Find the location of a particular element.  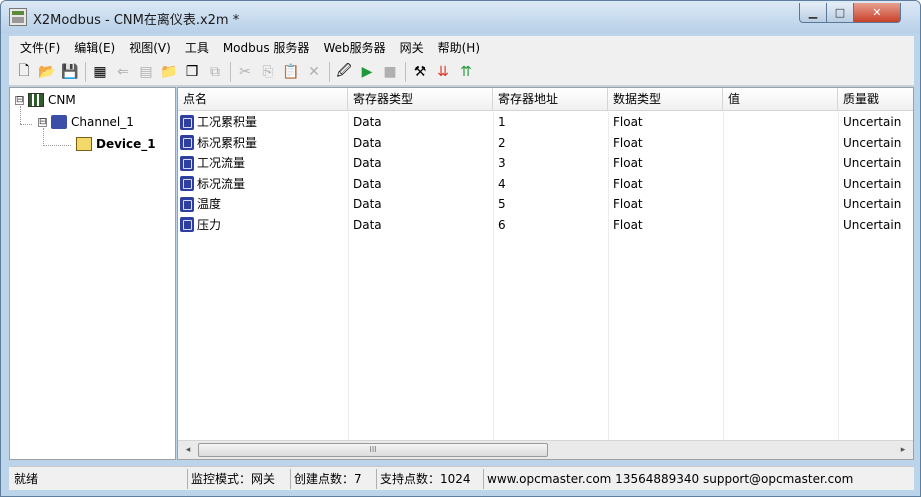

toolbar: 🗋 📂 💾 ▦ ⇐ ▤ 📁 ❒ ⧉ ✂ ⎘ 📋 ✕ 🖉 ▶ ■ ⚒ ⇊ ⇈ is located at coordinates (461, 72).